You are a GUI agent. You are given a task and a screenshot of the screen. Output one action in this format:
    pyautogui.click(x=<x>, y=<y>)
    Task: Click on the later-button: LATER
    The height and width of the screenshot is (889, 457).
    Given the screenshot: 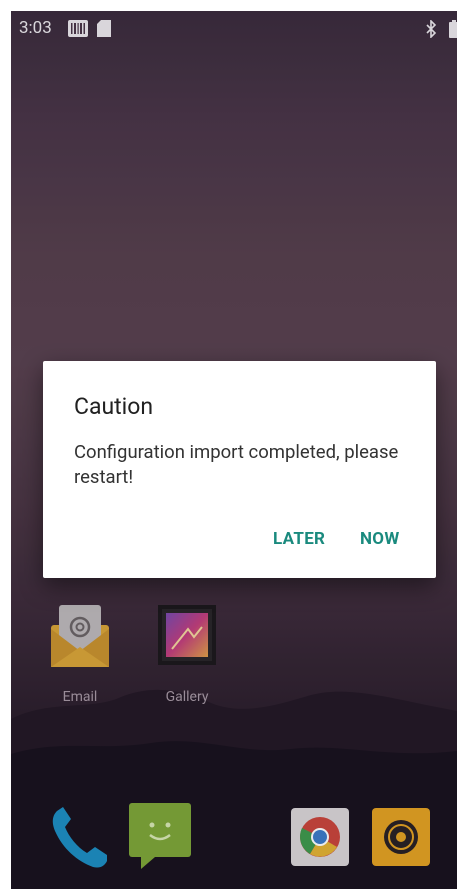 What is the action you would take?
    pyautogui.click(x=299, y=539)
    